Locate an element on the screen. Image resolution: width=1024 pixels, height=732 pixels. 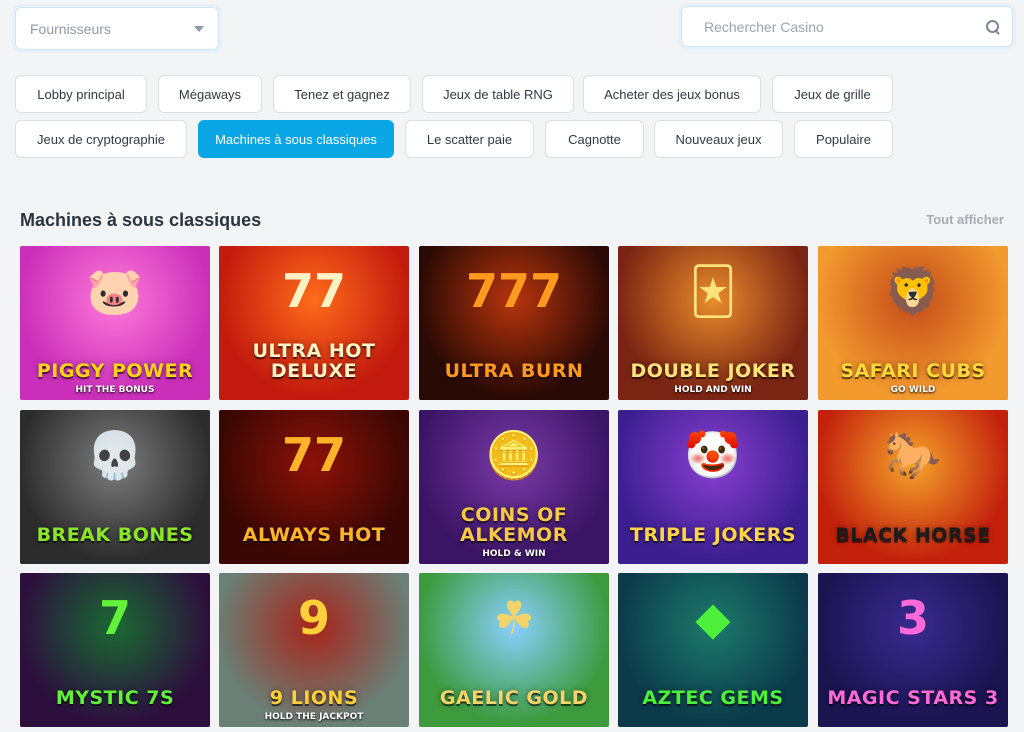
game-tile: 💀 Break Bones is located at coordinates (115, 487).